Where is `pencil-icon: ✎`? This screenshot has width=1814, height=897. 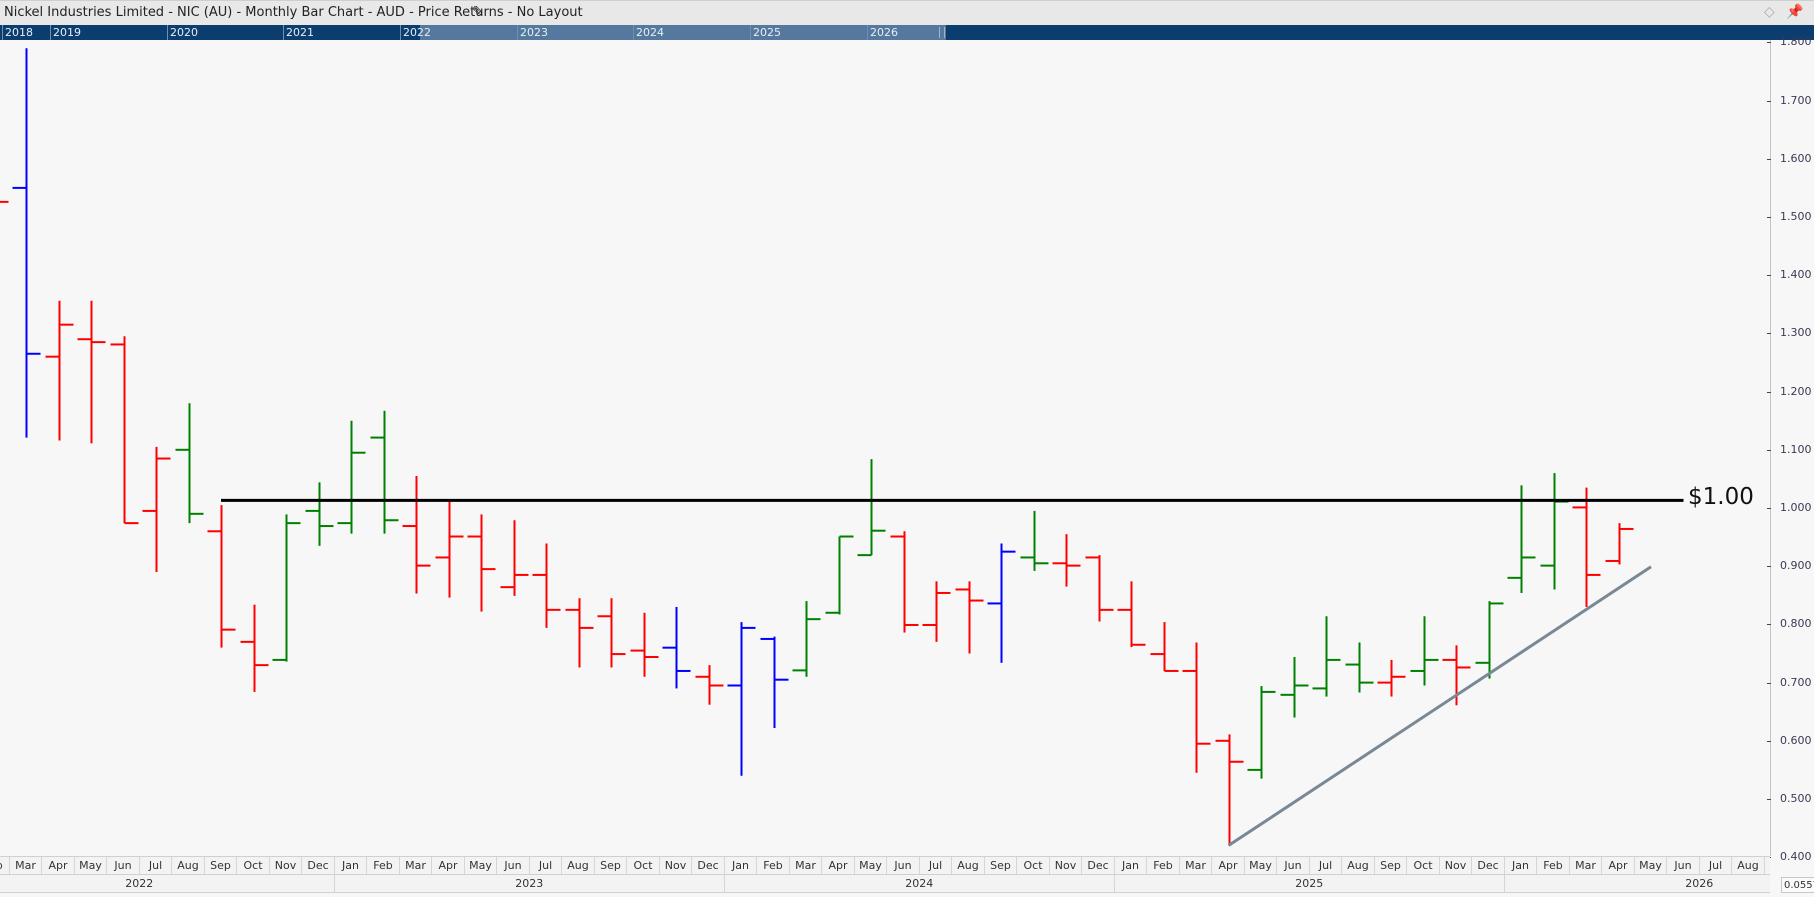 pencil-icon: ✎ is located at coordinates (478, 12).